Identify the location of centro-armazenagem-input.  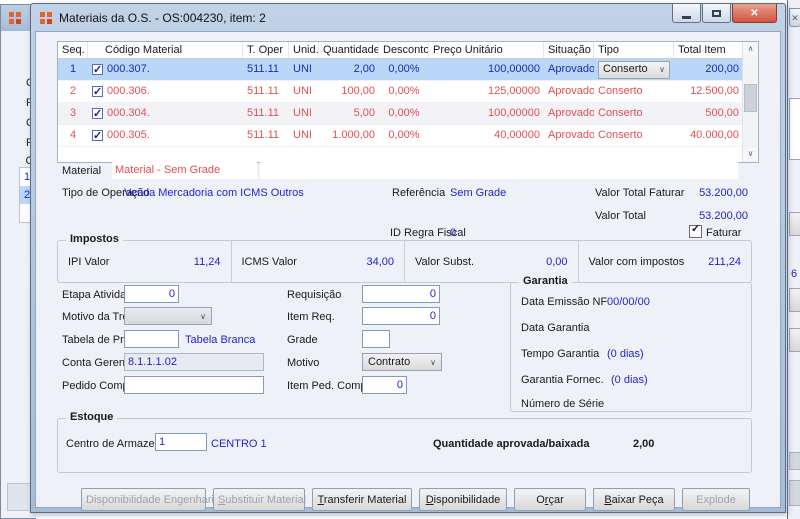
(181, 442).